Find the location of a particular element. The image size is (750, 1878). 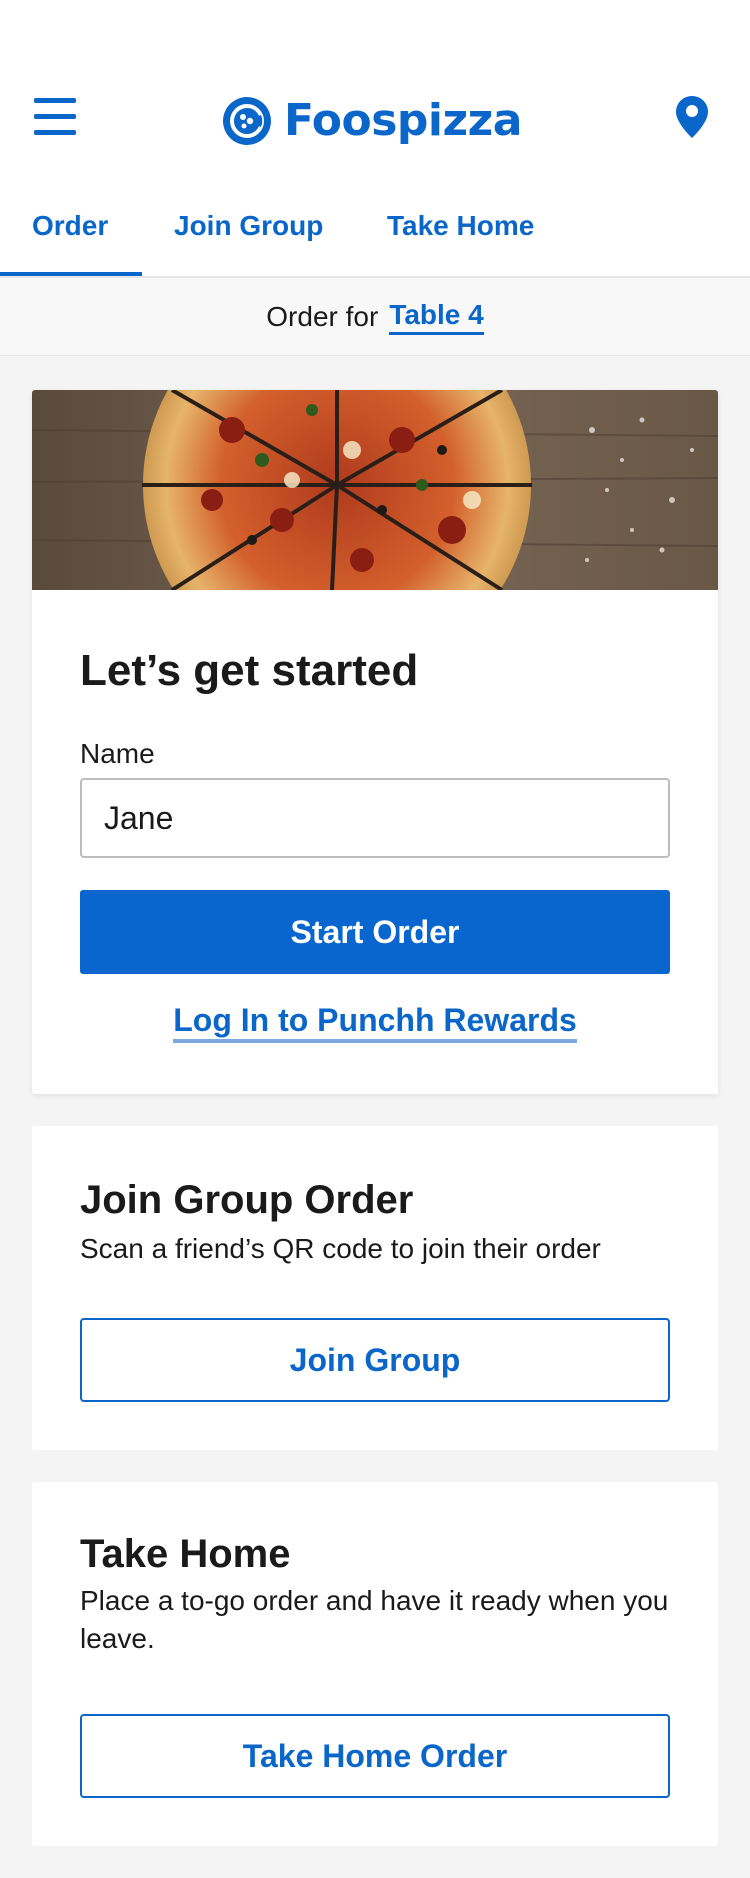

punchh-rewards-login-link: Log In to Punchh Rewards is located at coordinates (375, 1022).